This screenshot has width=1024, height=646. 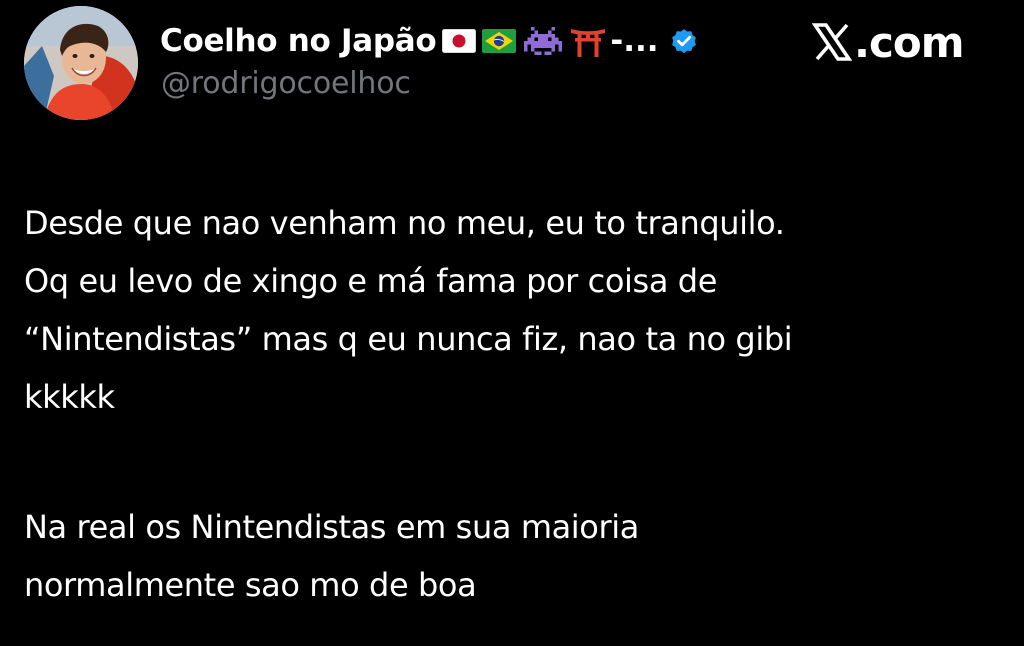 What do you see at coordinates (588, 41) in the screenshot?
I see `torii-gate-emoji-icon` at bounding box center [588, 41].